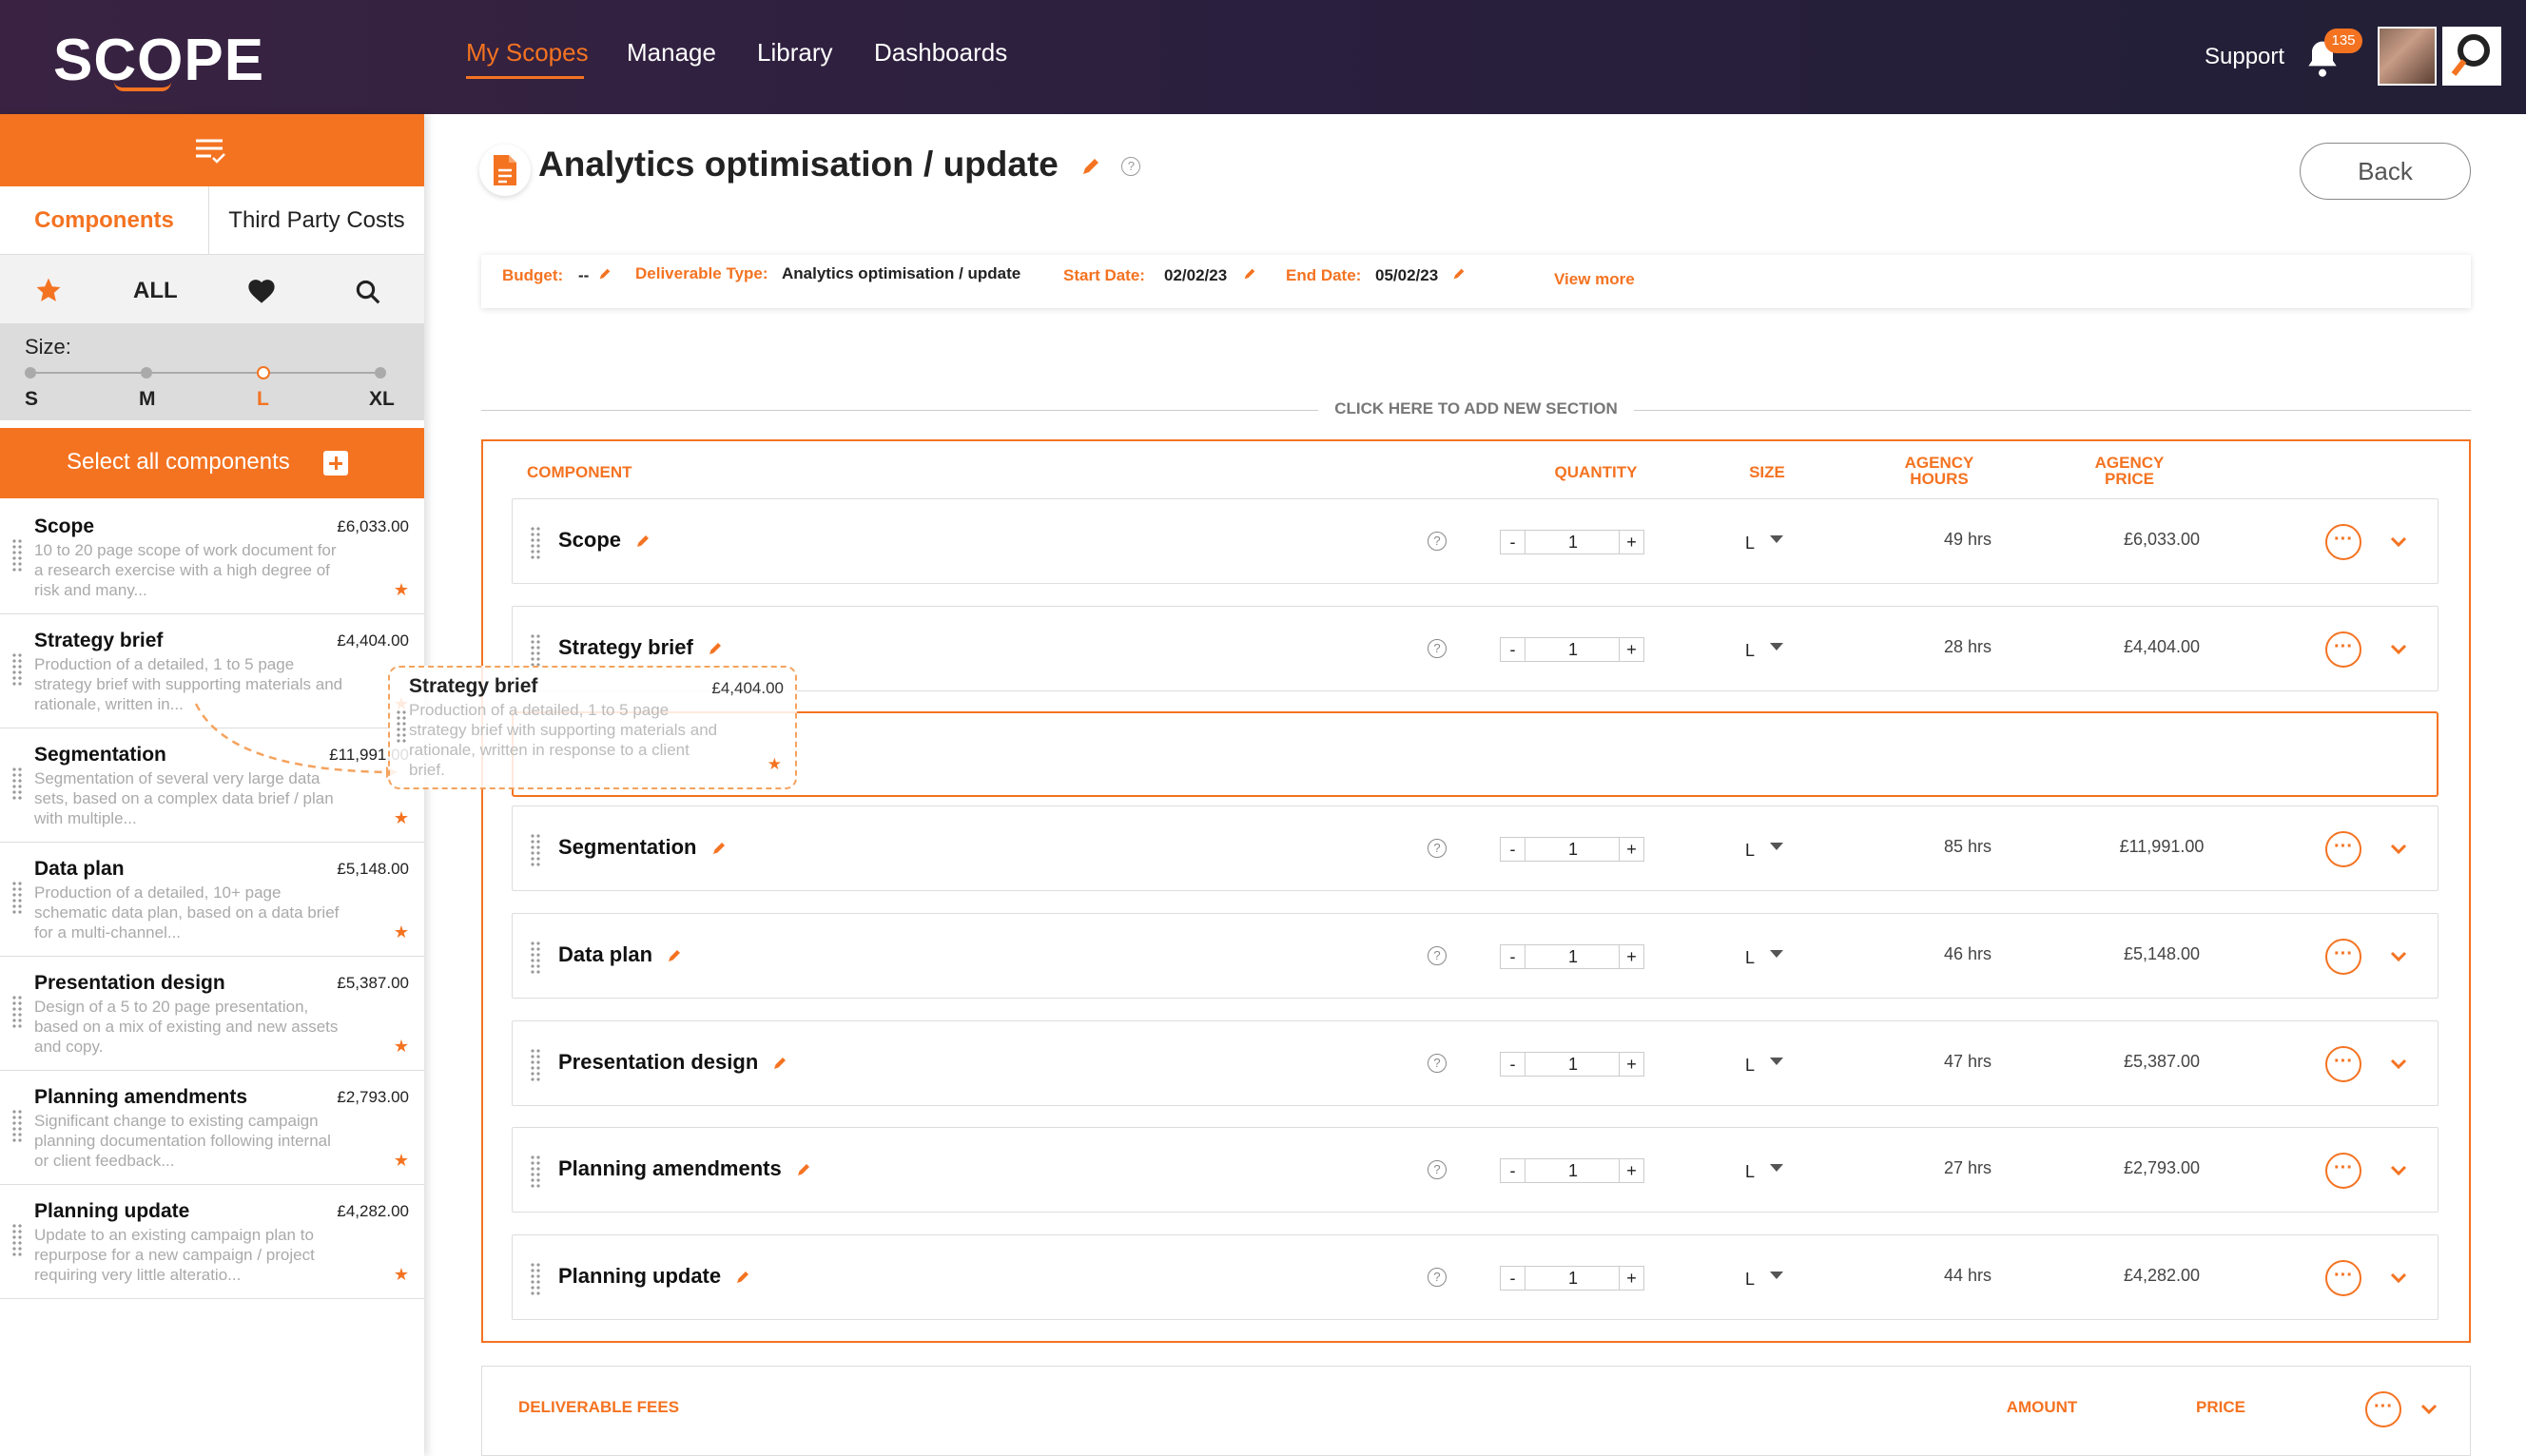 This screenshot has height=1456, width=2526. What do you see at coordinates (2244, 57) in the screenshot?
I see `support-link: Support` at bounding box center [2244, 57].